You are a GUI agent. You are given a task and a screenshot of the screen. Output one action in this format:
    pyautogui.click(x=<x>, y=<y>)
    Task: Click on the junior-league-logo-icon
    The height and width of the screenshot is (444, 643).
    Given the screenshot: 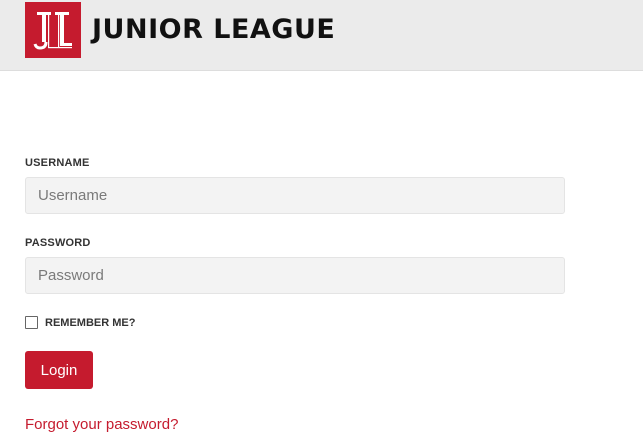 What is the action you would take?
    pyautogui.click(x=53, y=30)
    